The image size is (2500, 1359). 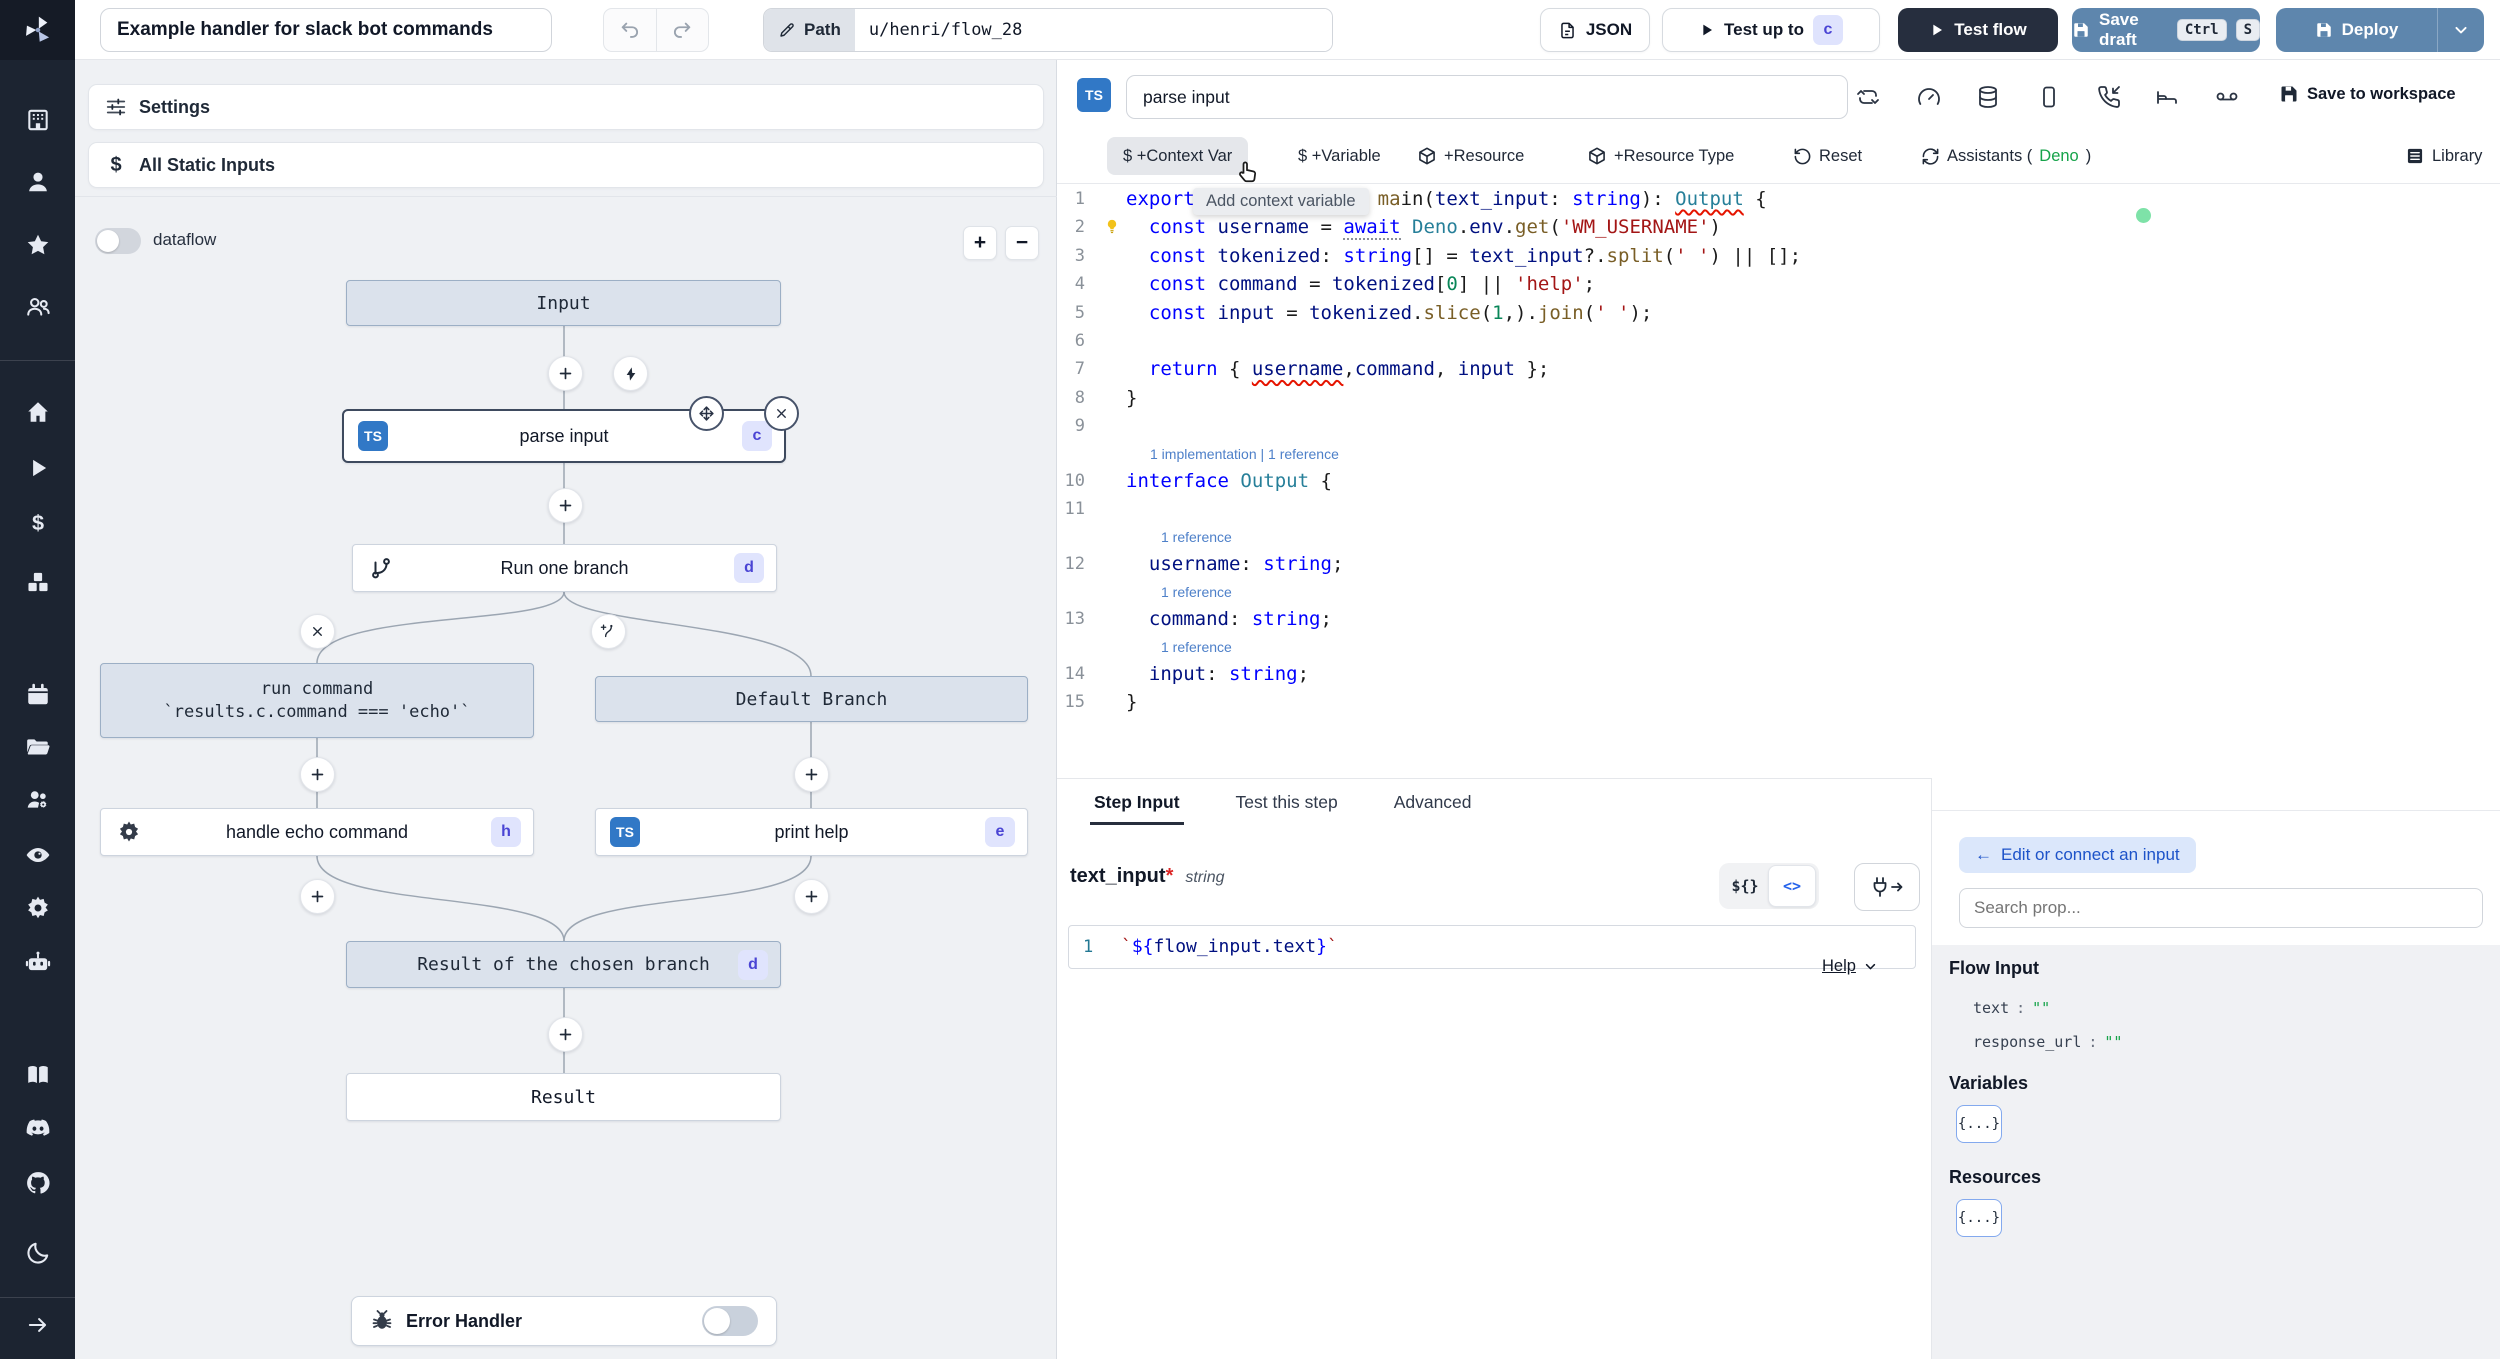 What do you see at coordinates (2167, 97) in the screenshot?
I see `step-bed-icon` at bounding box center [2167, 97].